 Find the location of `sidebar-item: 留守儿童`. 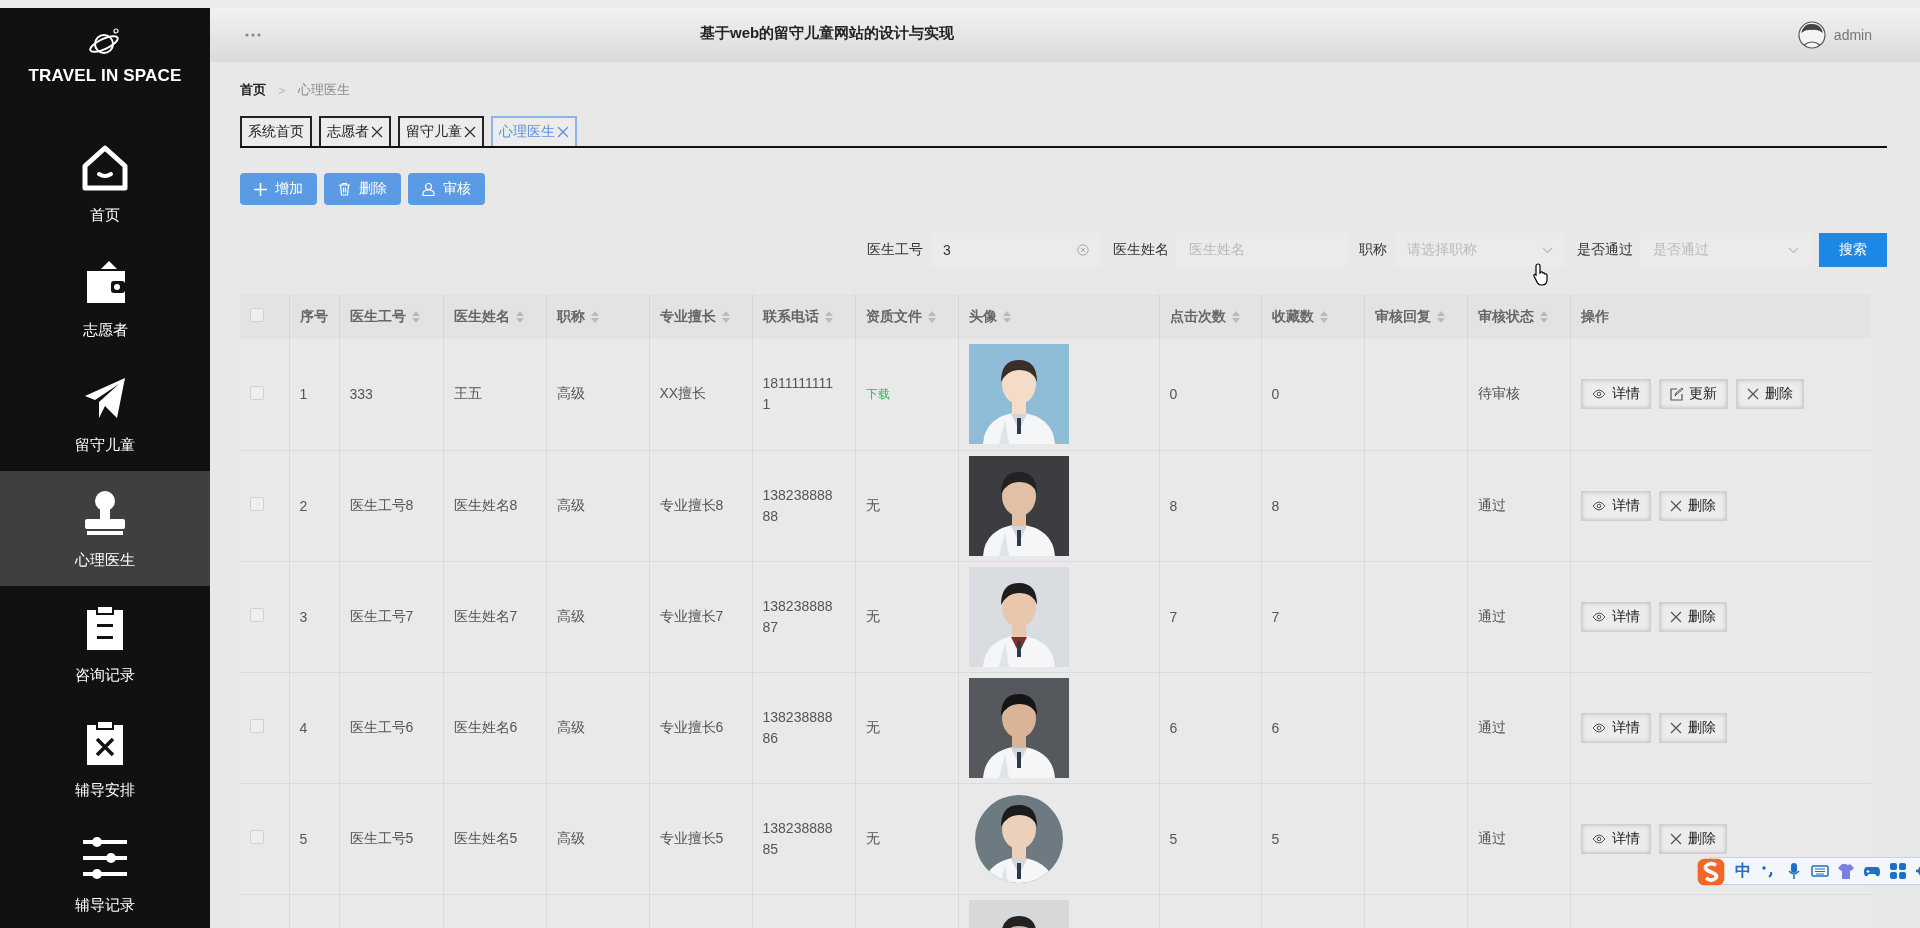

sidebar-item: 留守儿童 is located at coordinates (105, 413).